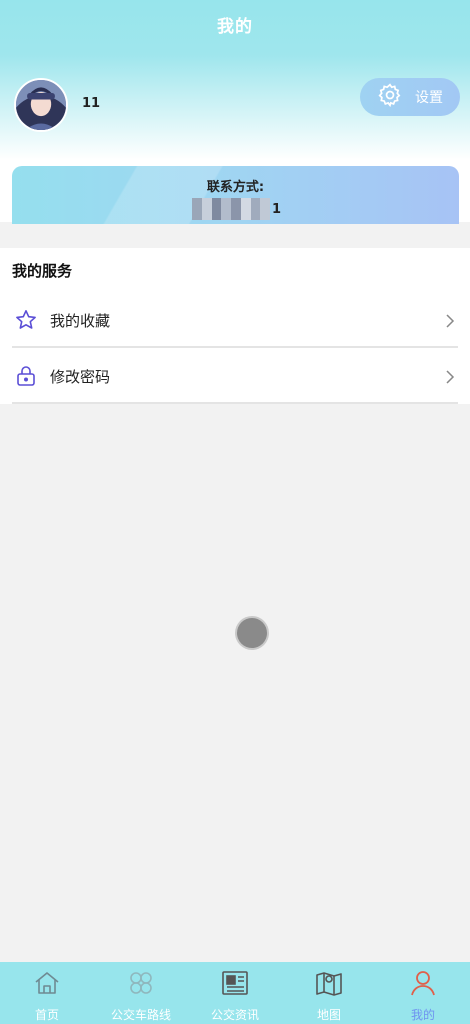 Image resolution: width=470 pixels, height=1024 pixels. I want to click on contact-card: 联系方式: 1, so click(235, 195).